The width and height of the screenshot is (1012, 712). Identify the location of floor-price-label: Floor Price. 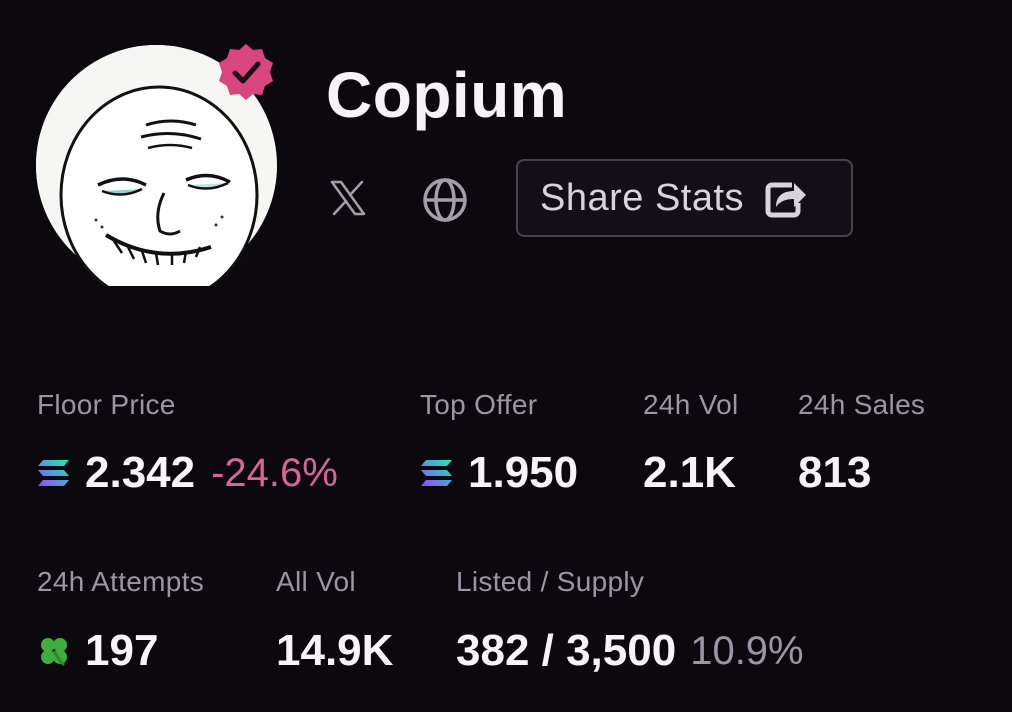
(106, 404).